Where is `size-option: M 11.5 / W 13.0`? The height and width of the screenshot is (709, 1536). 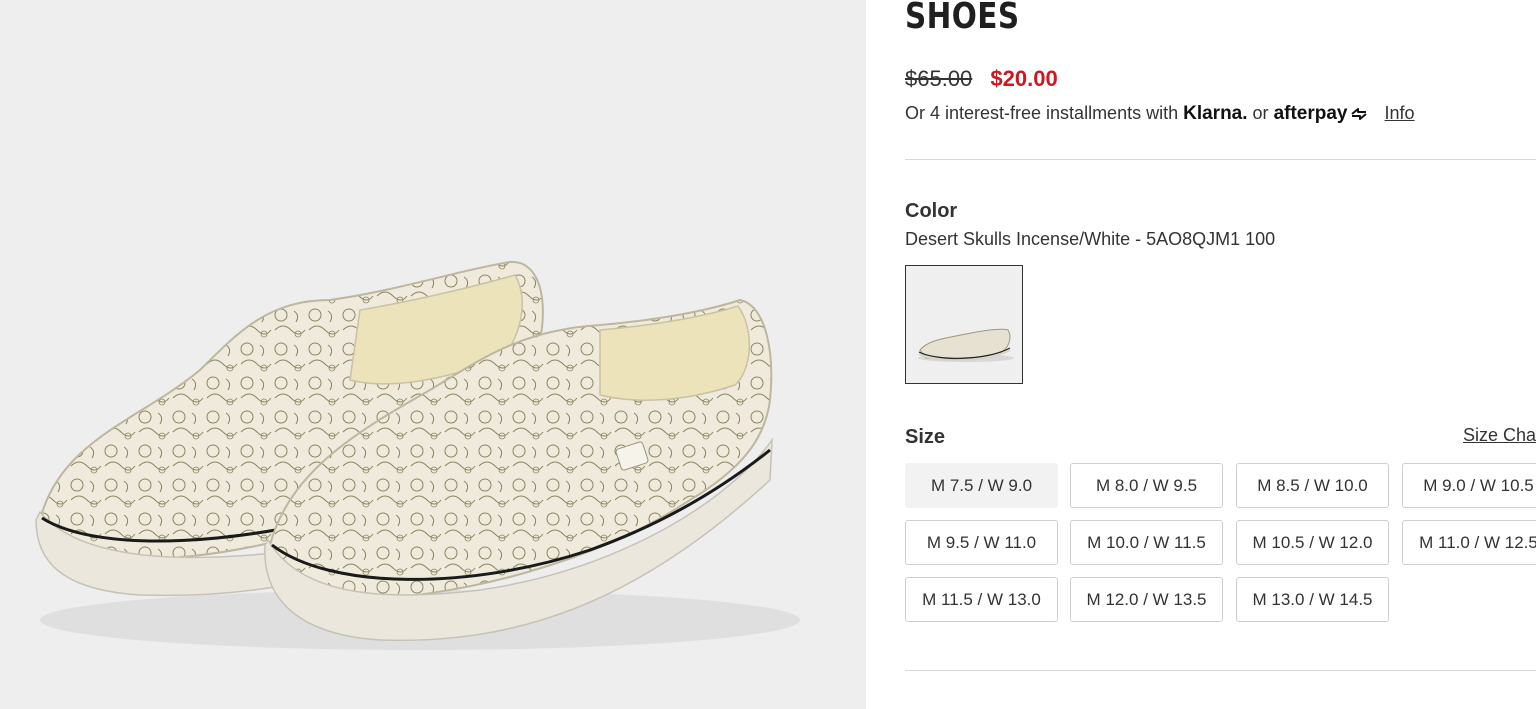 size-option: M 11.5 / W 13.0 is located at coordinates (981, 599).